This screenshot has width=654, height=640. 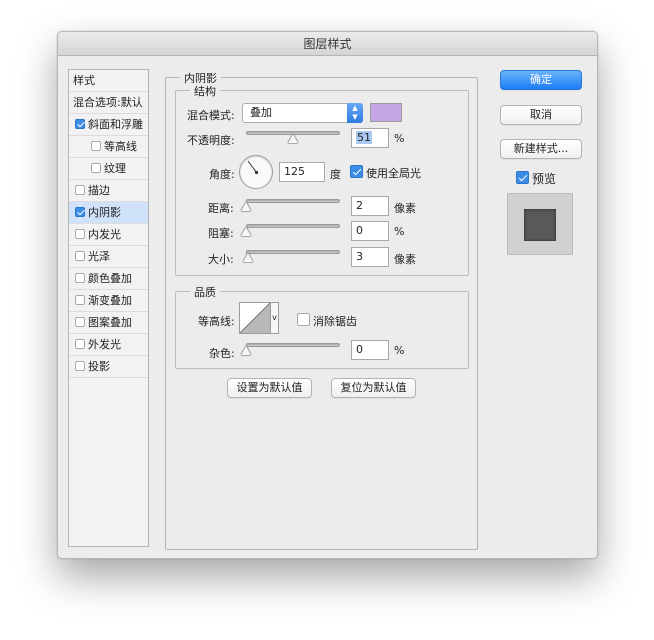 What do you see at coordinates (115, 124) in the screenshot?
I see `sidebar-item-label: 斜面和浮雕` at bounding box center [115, 124].